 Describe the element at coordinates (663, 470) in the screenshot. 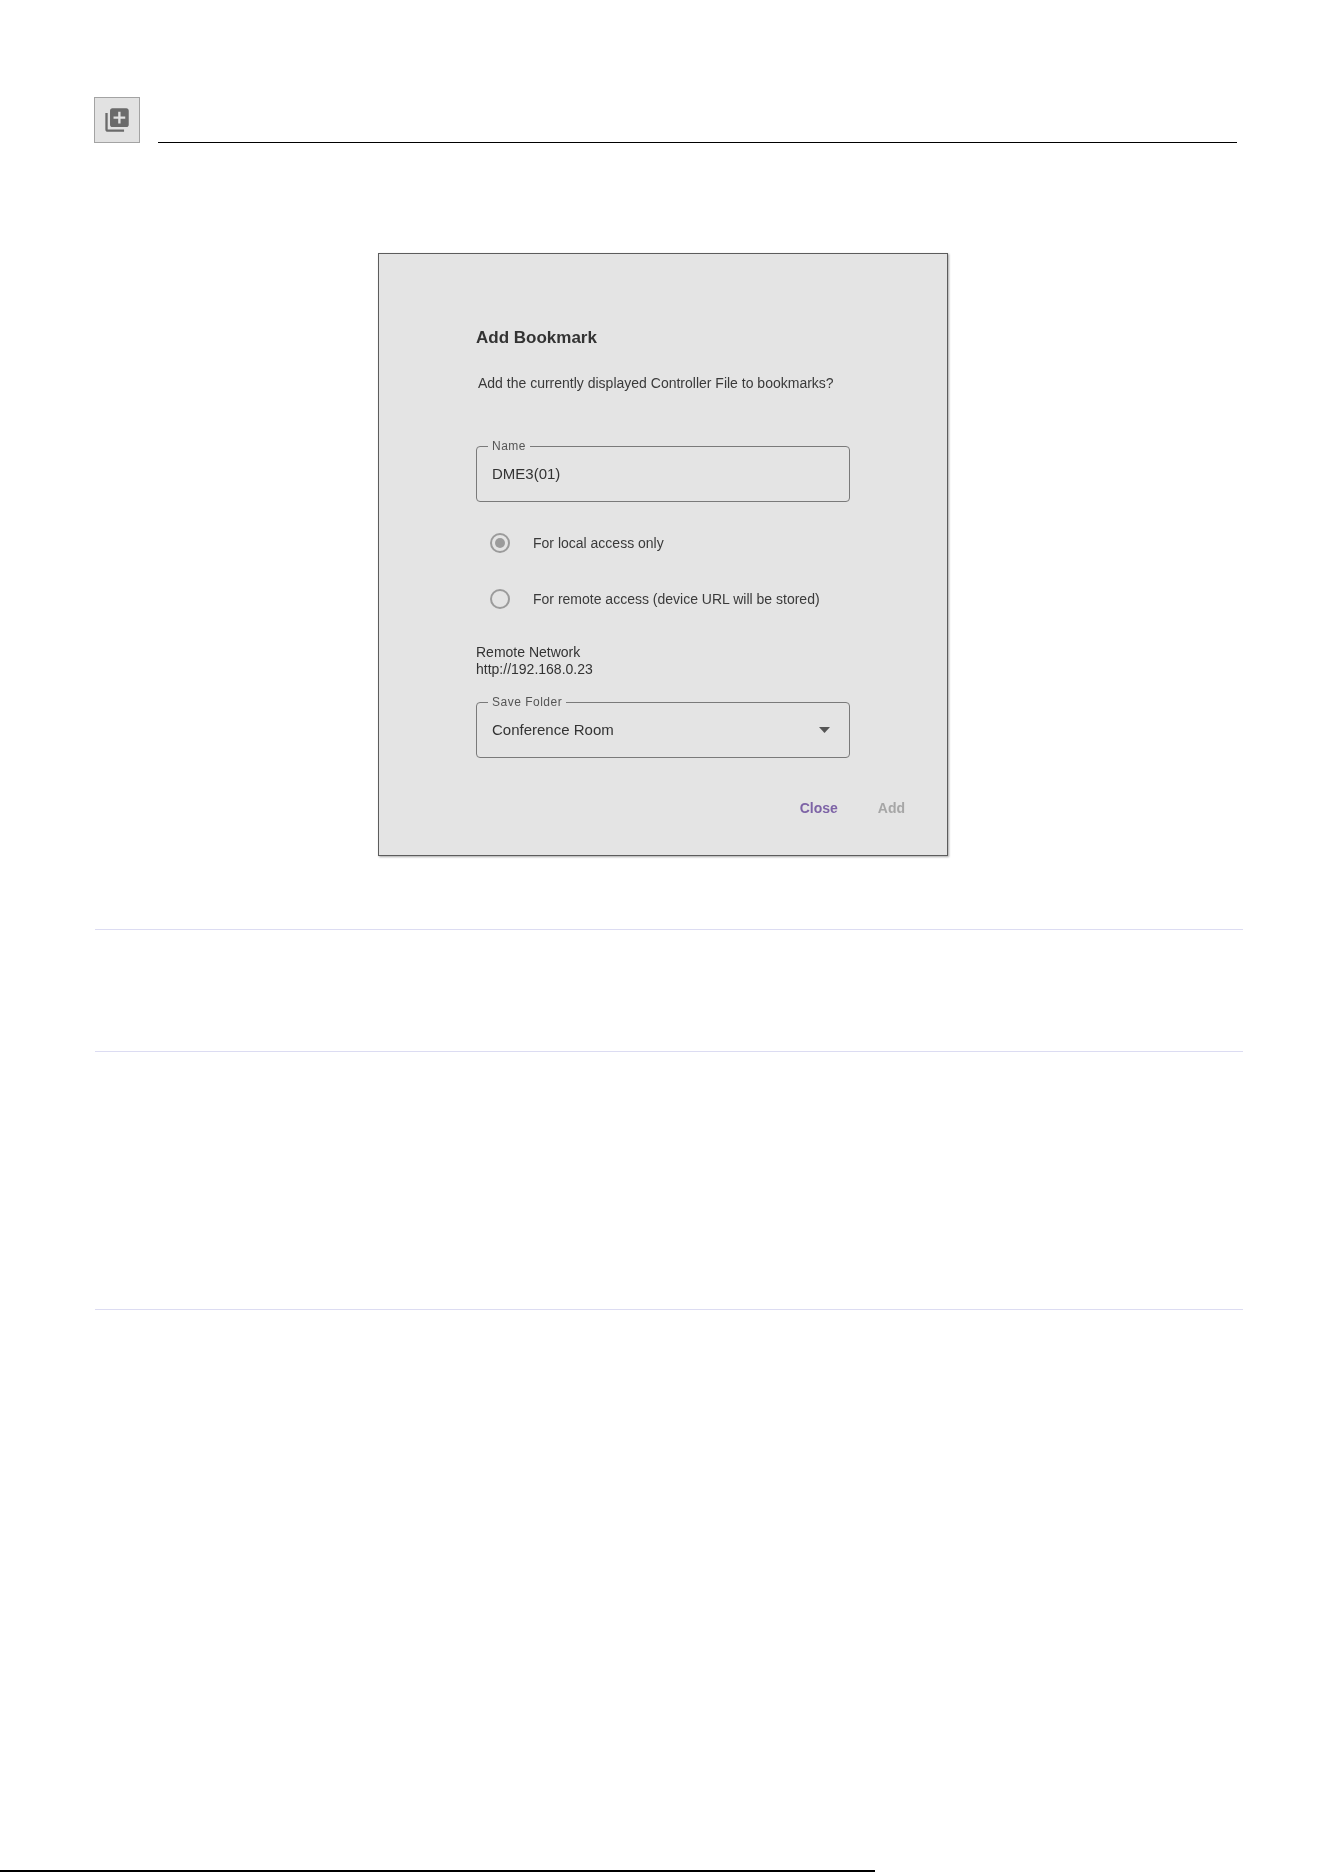

I see `name-field: Name DME3(01)` at that location.